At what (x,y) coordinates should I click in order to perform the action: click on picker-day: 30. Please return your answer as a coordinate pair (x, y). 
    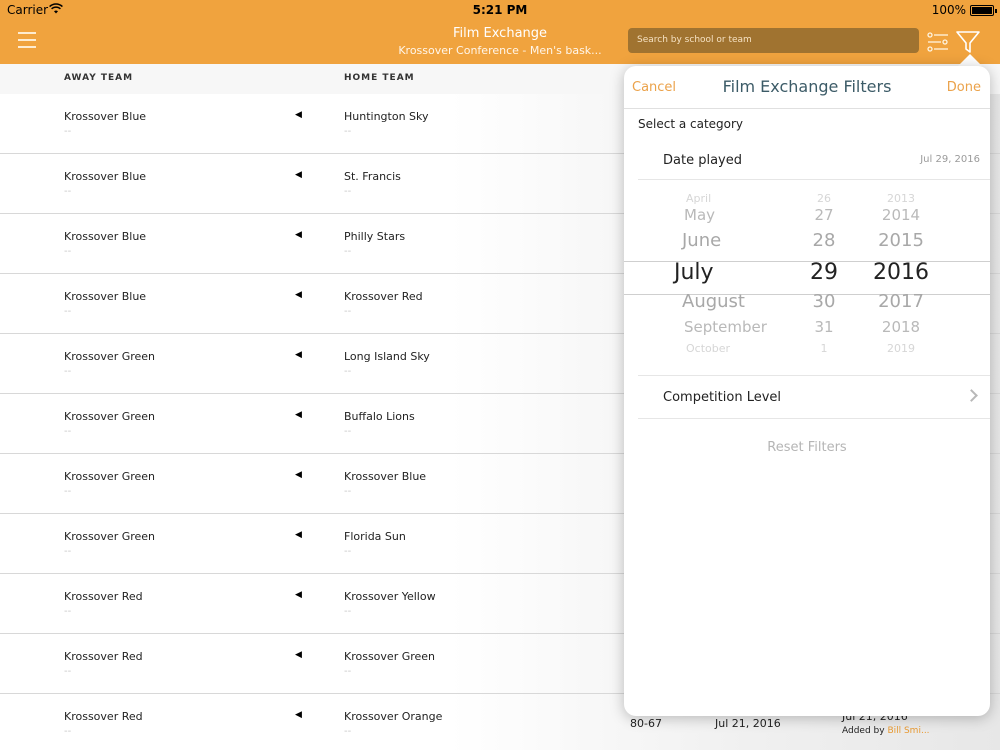
    Looking at the image, I should click on (824, 301).